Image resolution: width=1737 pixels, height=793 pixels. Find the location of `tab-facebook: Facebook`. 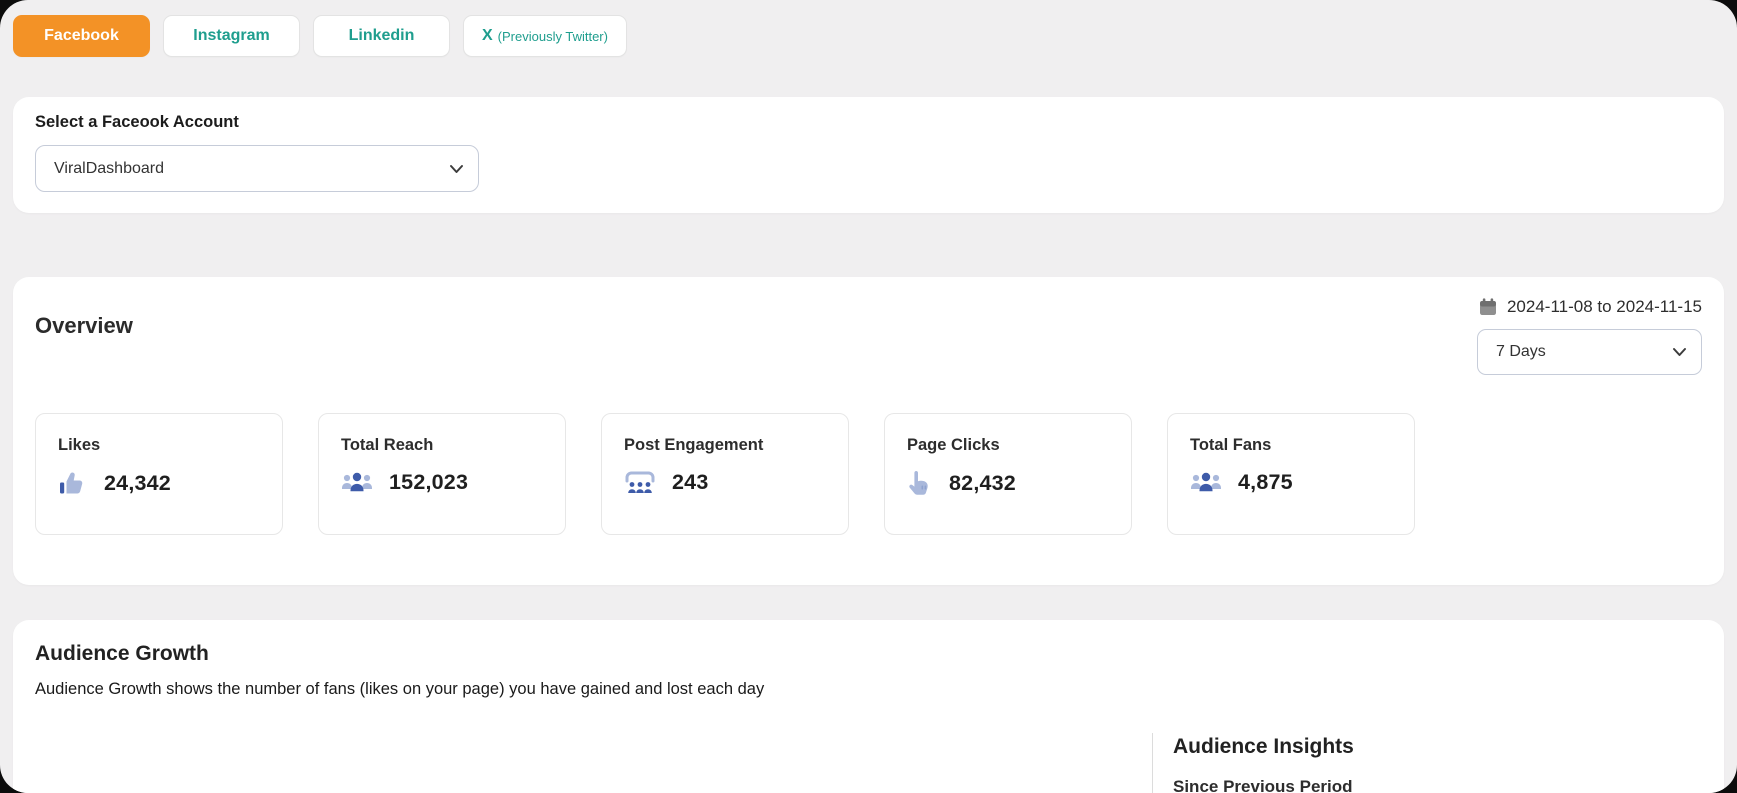

tab-facebook: Facebook is located at coordinates (81, 36).